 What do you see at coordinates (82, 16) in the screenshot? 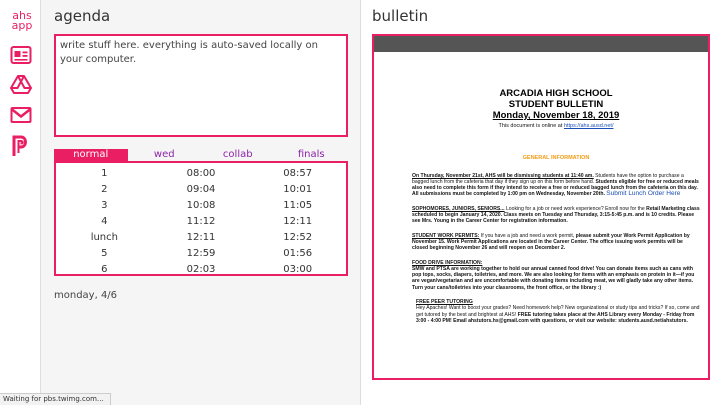
I see `agenda-title: agenda` at bounding box center [82, 16].